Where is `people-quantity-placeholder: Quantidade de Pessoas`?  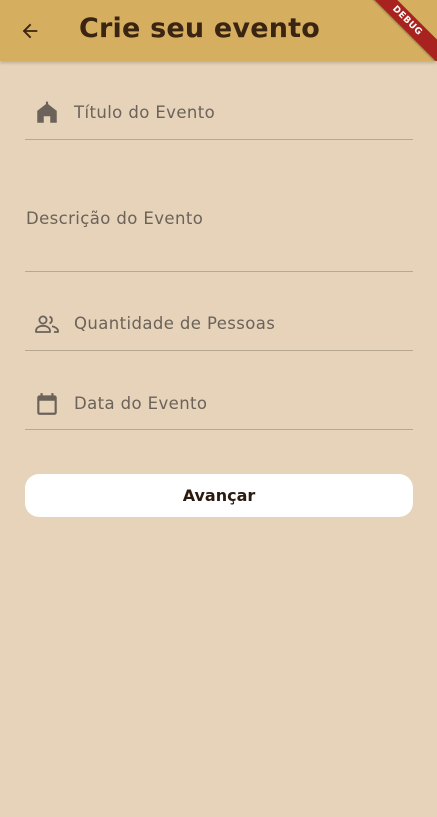
people-quantity-placeholder: Quantidade de Pessoas is located at coordinates (175, 323).